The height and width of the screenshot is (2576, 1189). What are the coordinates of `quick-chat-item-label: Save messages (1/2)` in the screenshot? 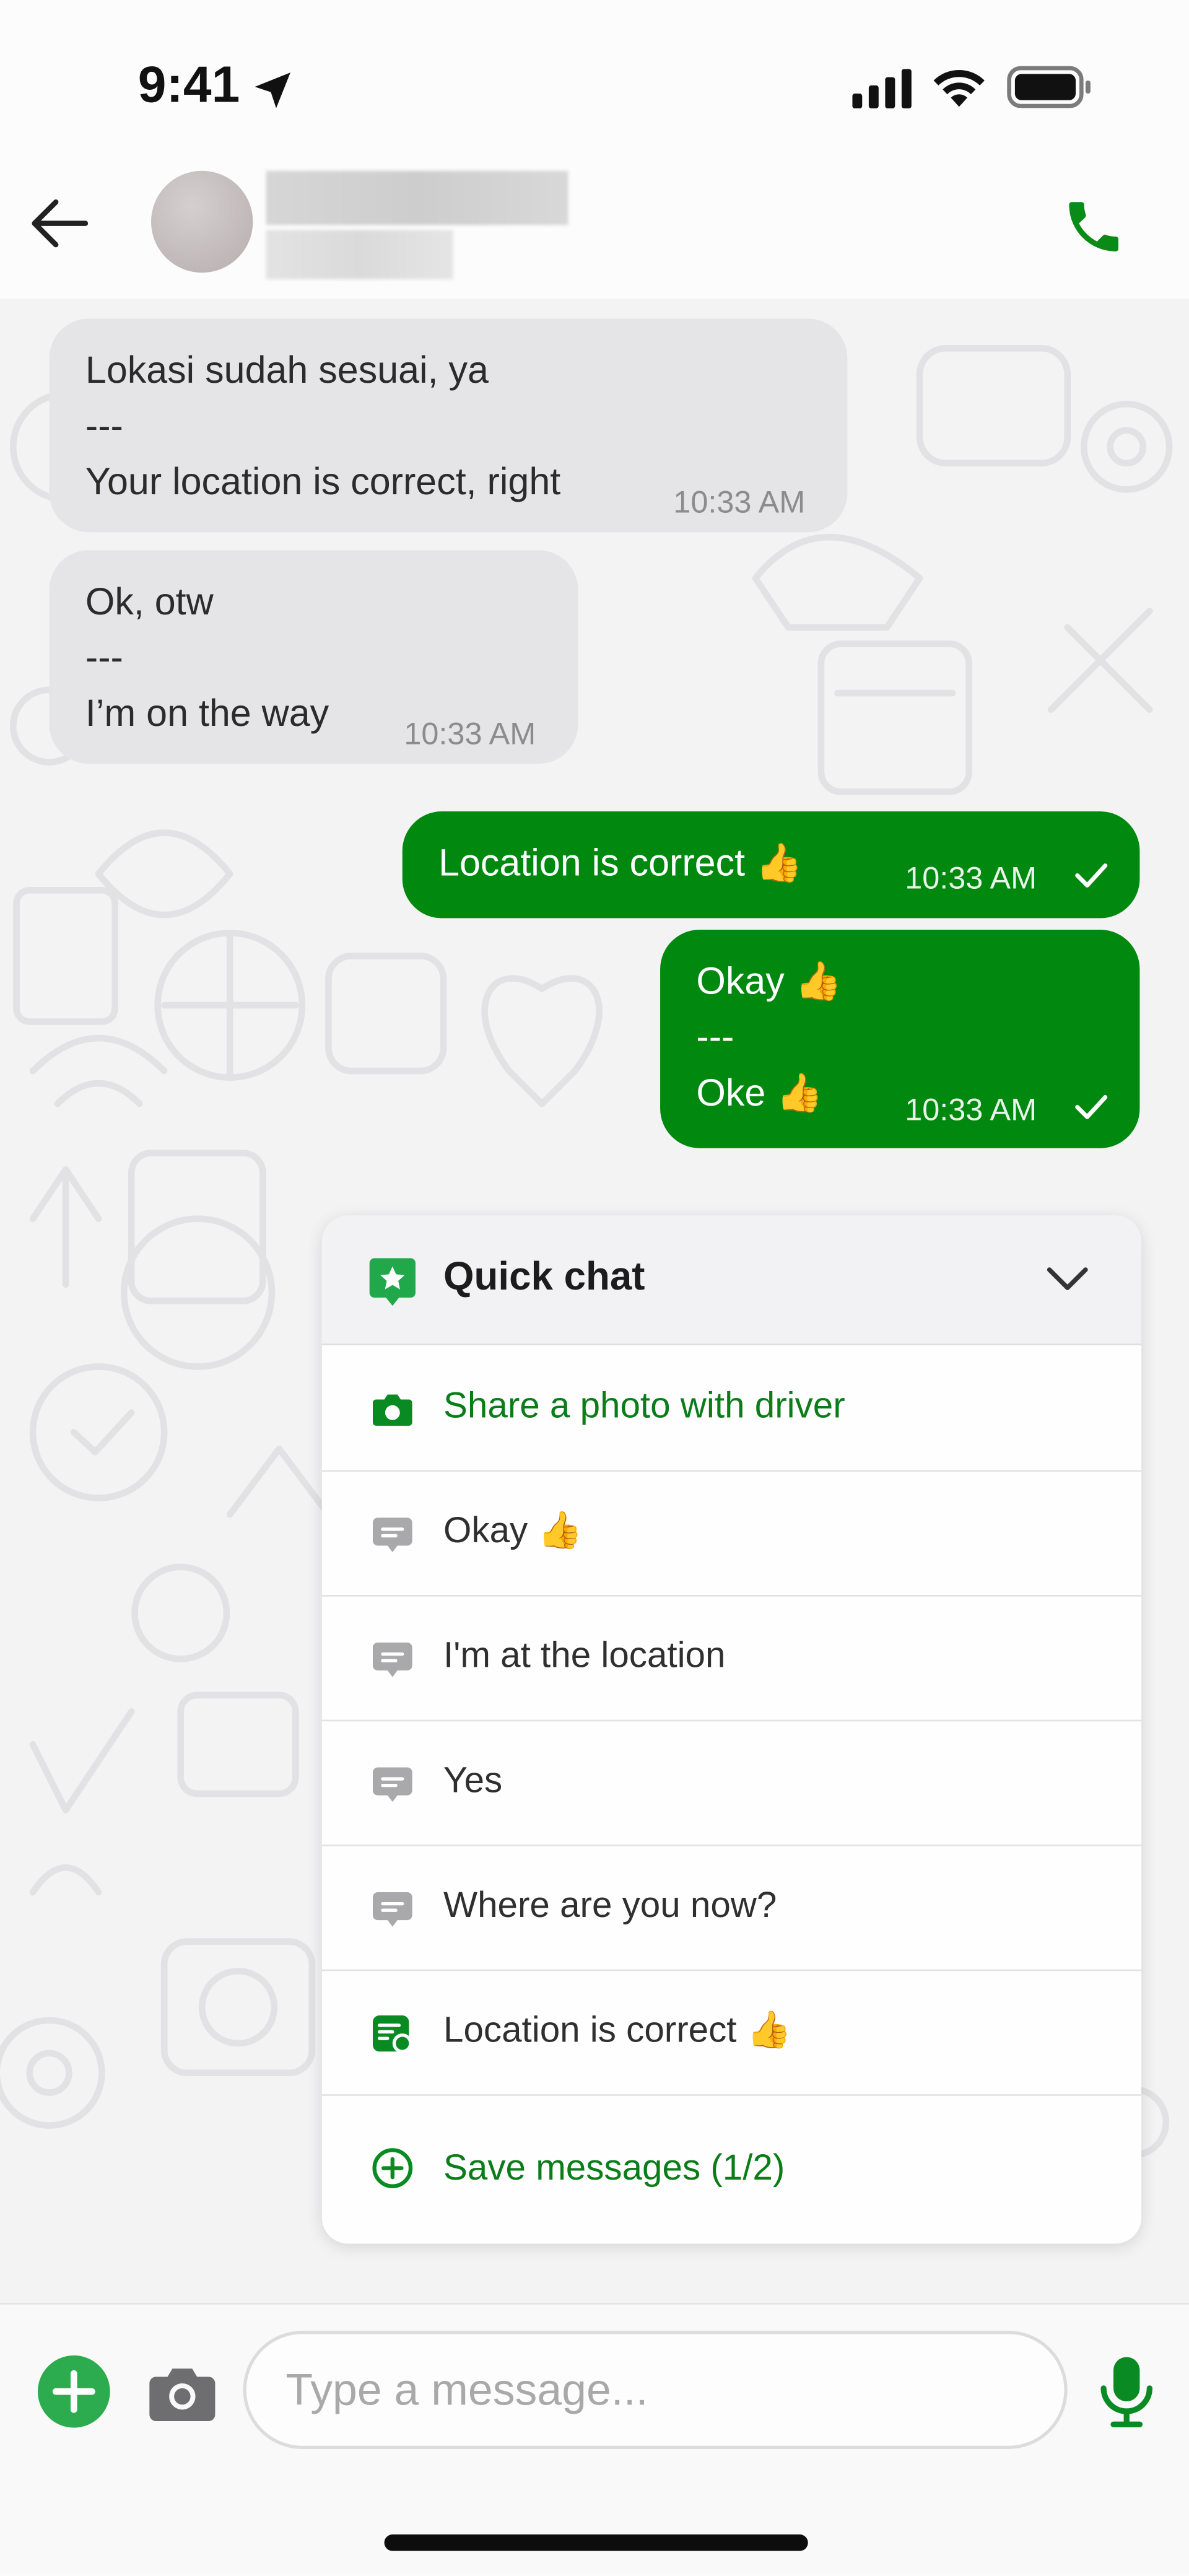 It's located at (614, 2167).